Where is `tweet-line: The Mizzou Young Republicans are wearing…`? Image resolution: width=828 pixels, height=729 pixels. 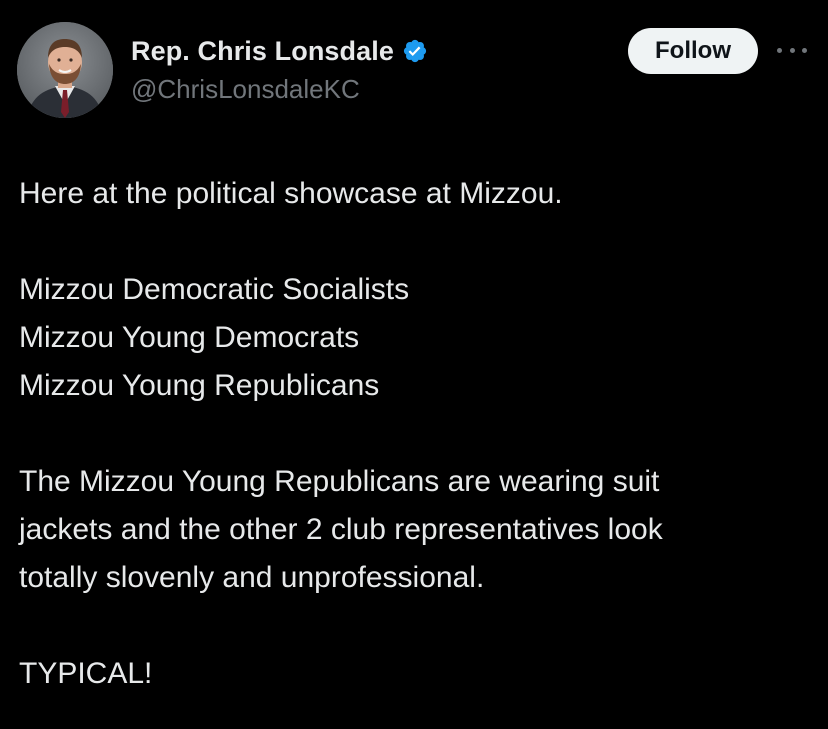
tweet-line: The Mizzou Young Republicans are wearing… is located at coordinates (339, 481).